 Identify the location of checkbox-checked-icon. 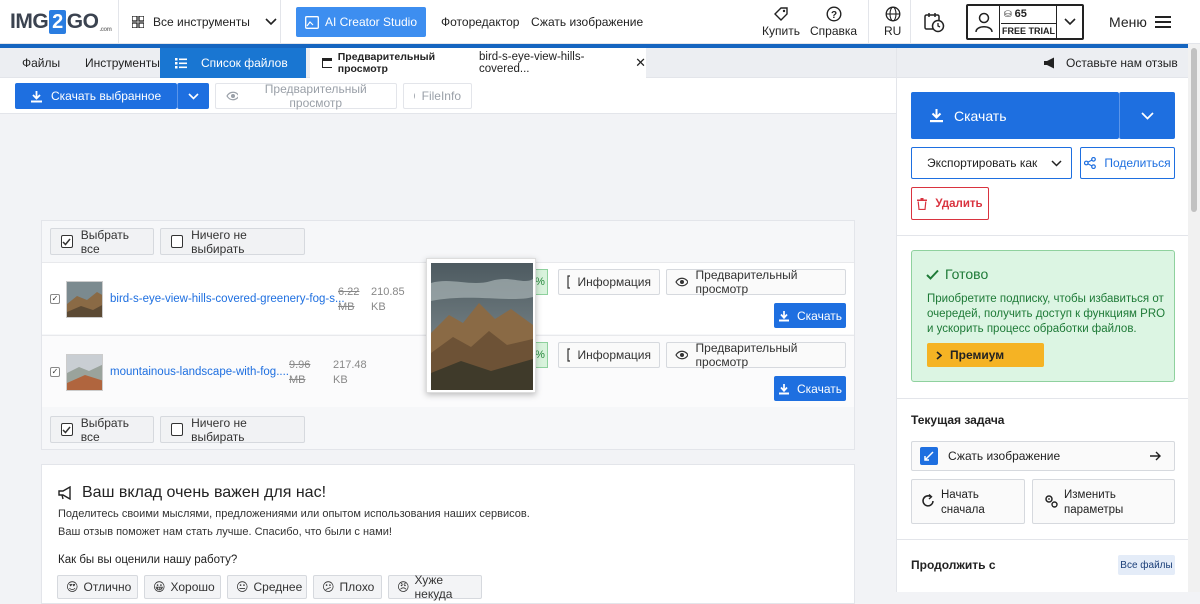
(67, 241).